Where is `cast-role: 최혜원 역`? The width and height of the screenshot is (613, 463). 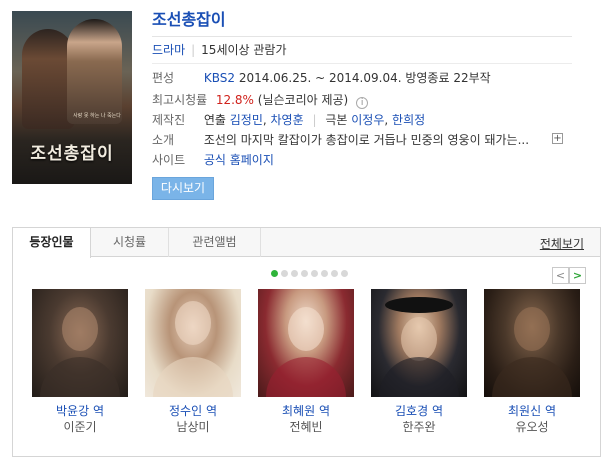 cast-role: 최혜원 역 is located at coordinates (306, 411).